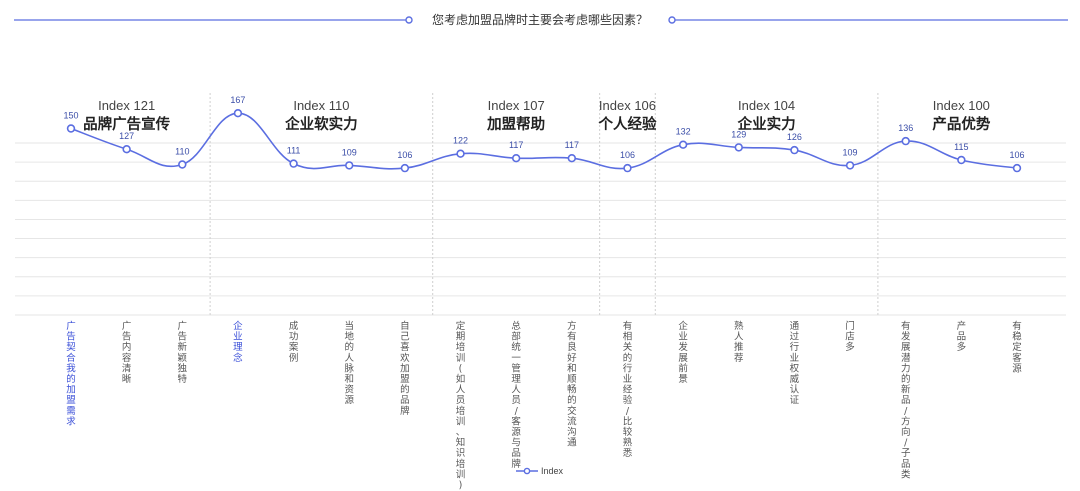 This screenshot has width=1080, height=491. Describe the element at coordinates (672, 20) in the screenshot. I see `title-dot-right` at that location.